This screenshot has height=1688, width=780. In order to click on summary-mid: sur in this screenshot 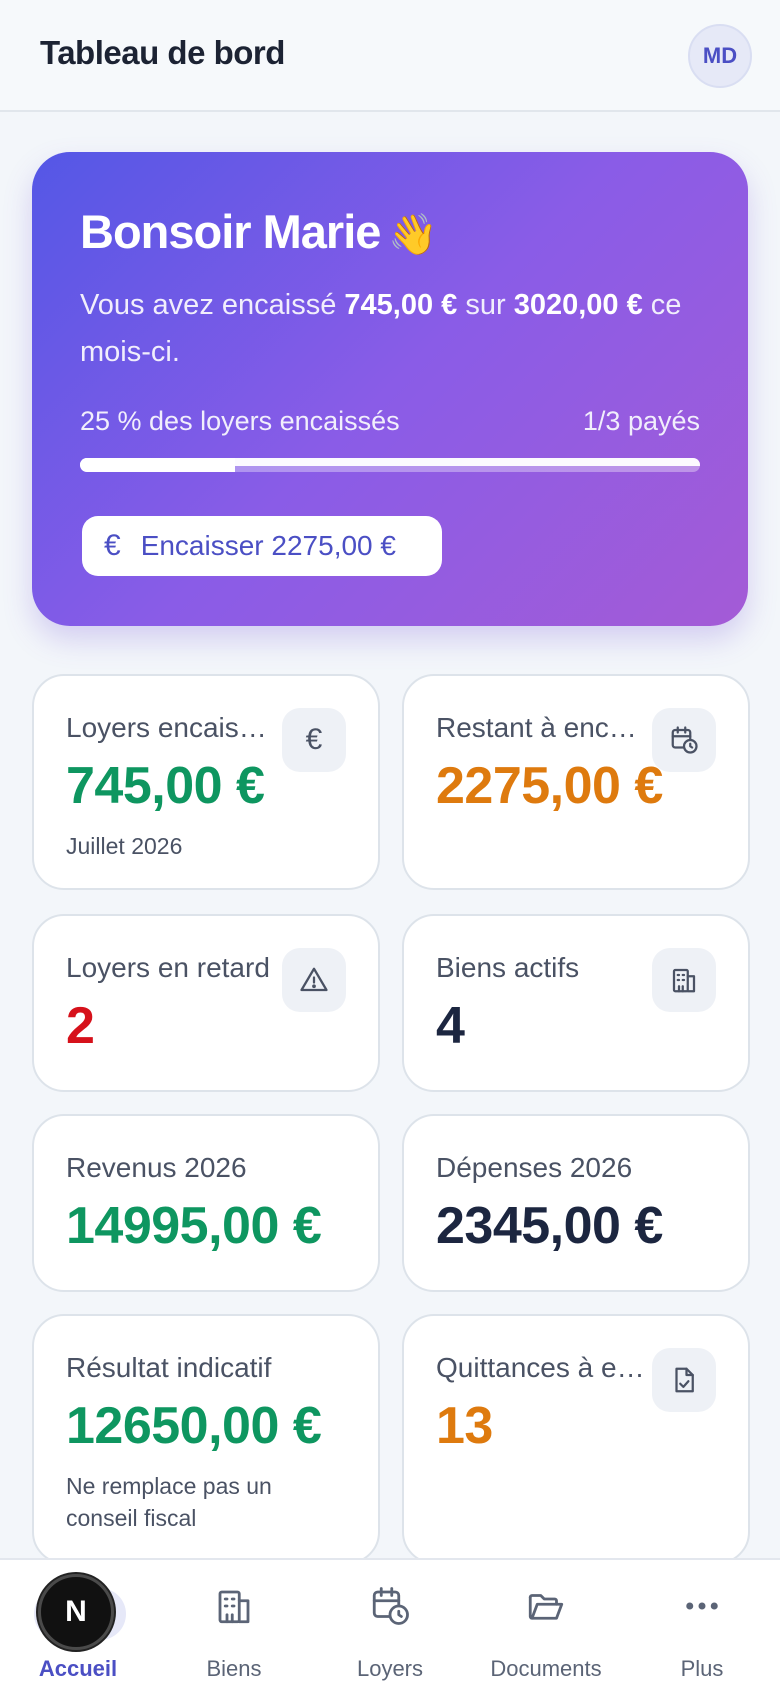, I will do `click(485, 305)`.